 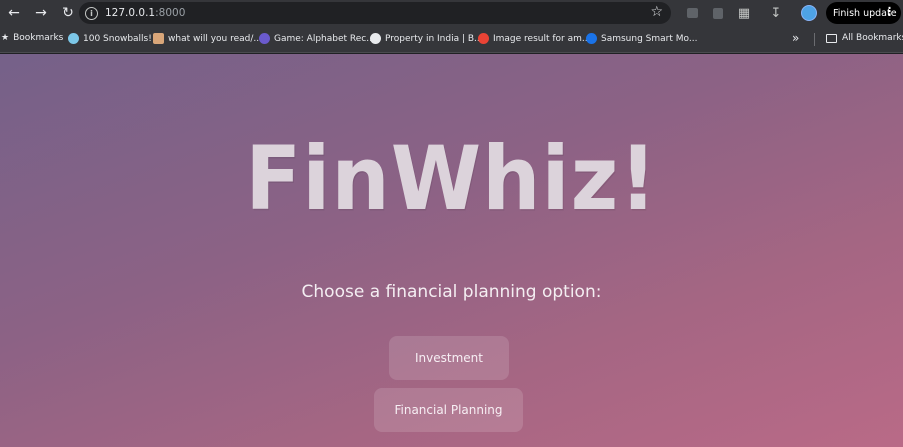 What do you see at coordinates (14, 13) in the screenshot?
I see `back-arrow-icon: ←` at bounding box center [14, 13].